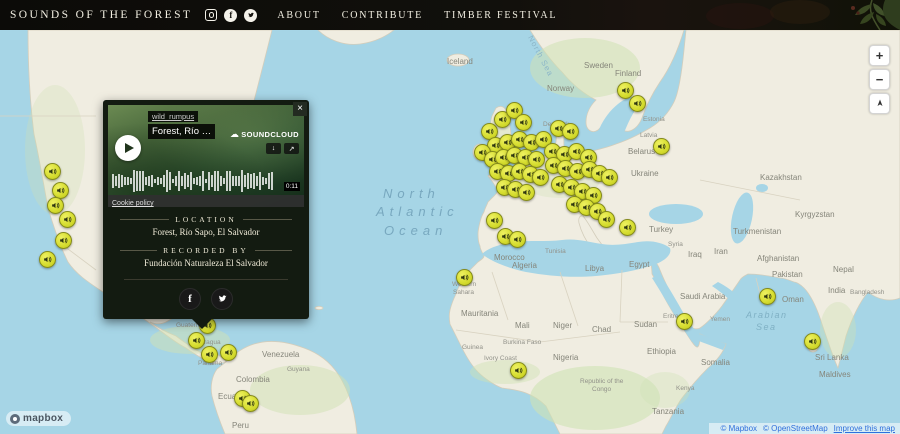  What do you see at coordinates (291, 186) in the screenshot?
I see `track-duration: 0:11` at bounding box center [291, 186].